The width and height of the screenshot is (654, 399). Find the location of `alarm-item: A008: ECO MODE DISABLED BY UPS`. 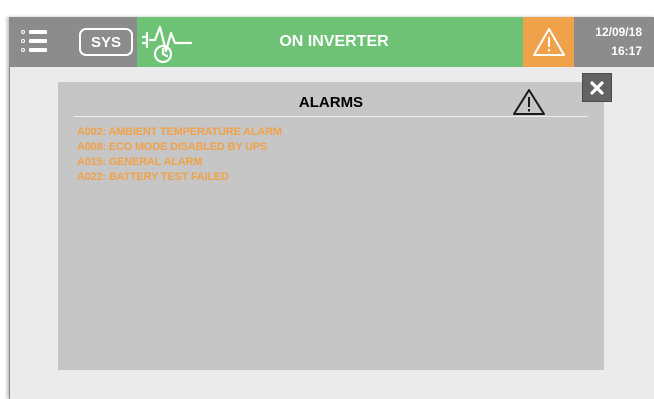

alarm-item: A008: ECO MODE DISABLED BY UPS is located at coordinates (172, 147).